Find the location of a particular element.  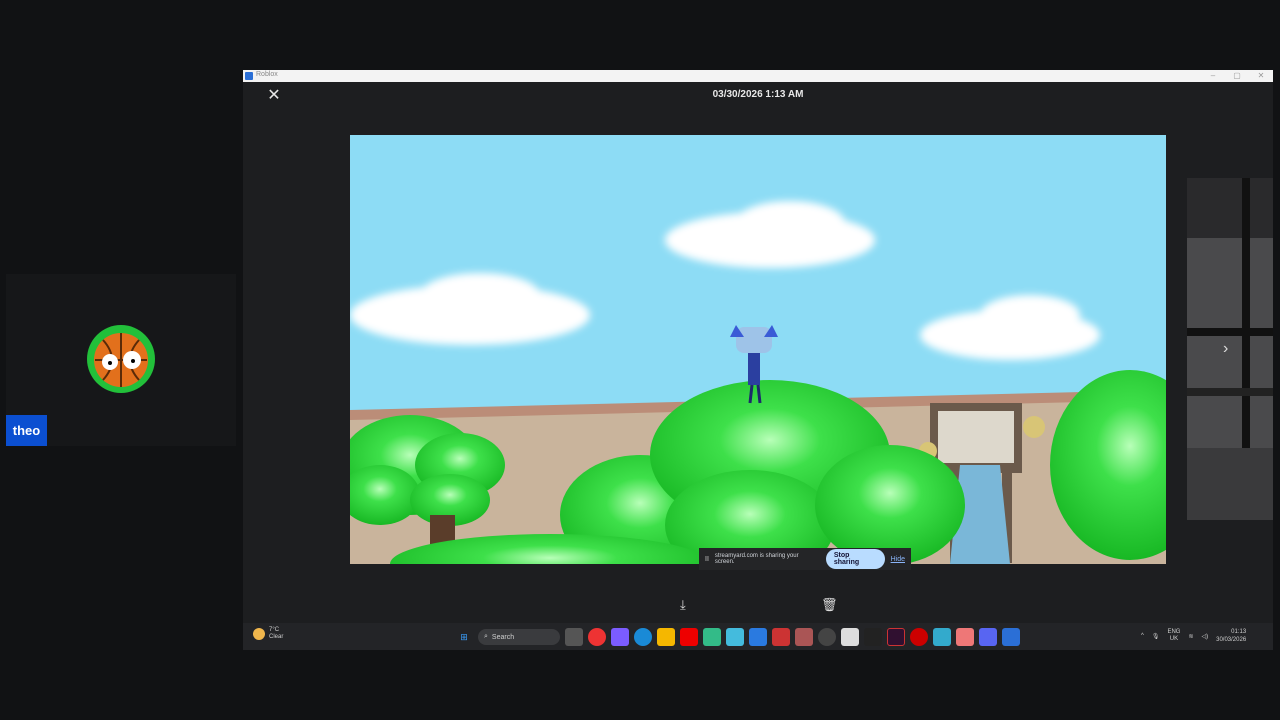

start-menu-icon: ⊞ is located at coordinates (464, 637).